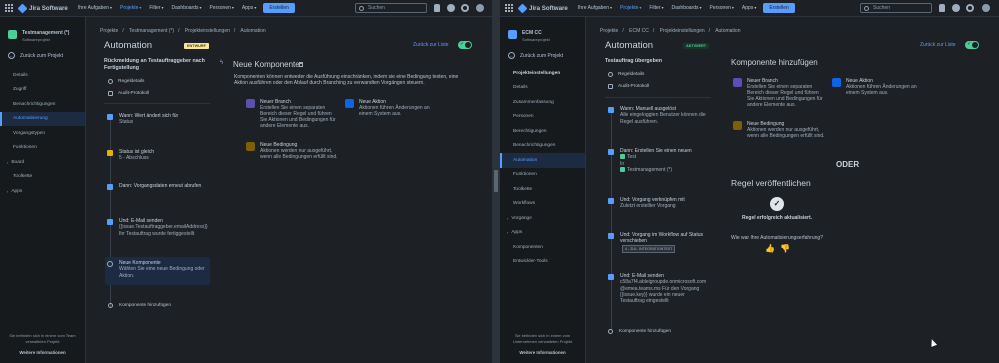 The height and width of the screenshot is (363, 999). Describe the element at coordinates (622, 170) in the screenshot. I see `project-icon` at that location.